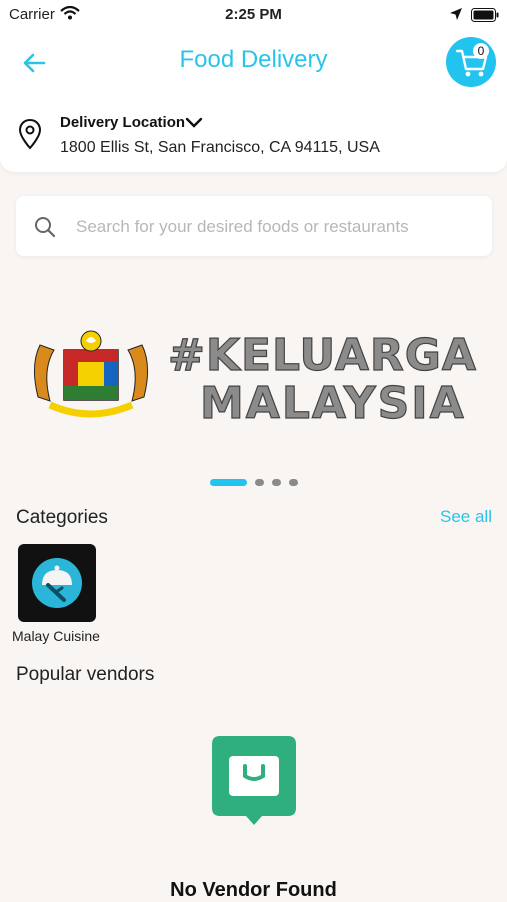 The image size is (507, 902). I want to click on keluarga-malaysia-banner-image: #KELUARGA MALAYSIA, so click(255, 379).